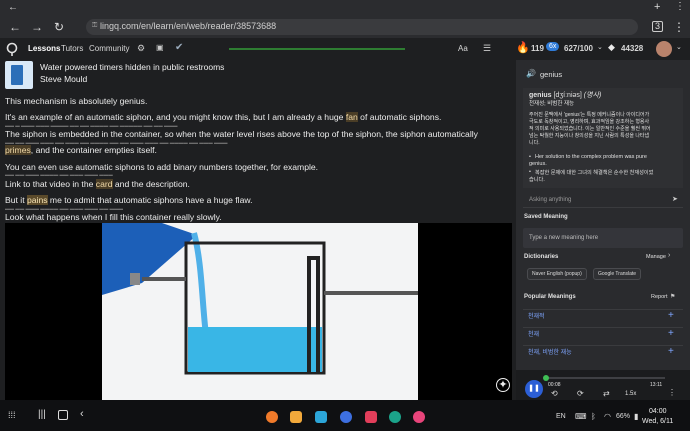 The width and height of the screenshot is (690, 431). What do you see at coordinates (605, 378) in the screenshot?
I see `audio-progress-track` at bounding box center [605, 378].